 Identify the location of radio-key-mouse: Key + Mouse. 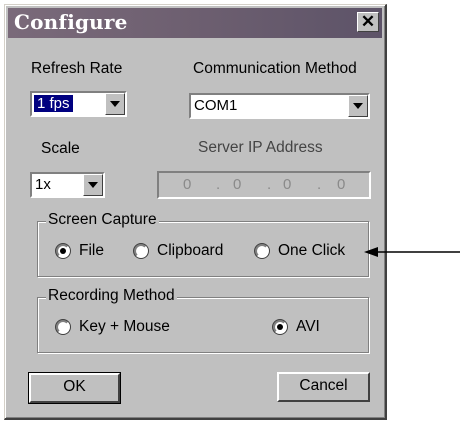
(113, 327).